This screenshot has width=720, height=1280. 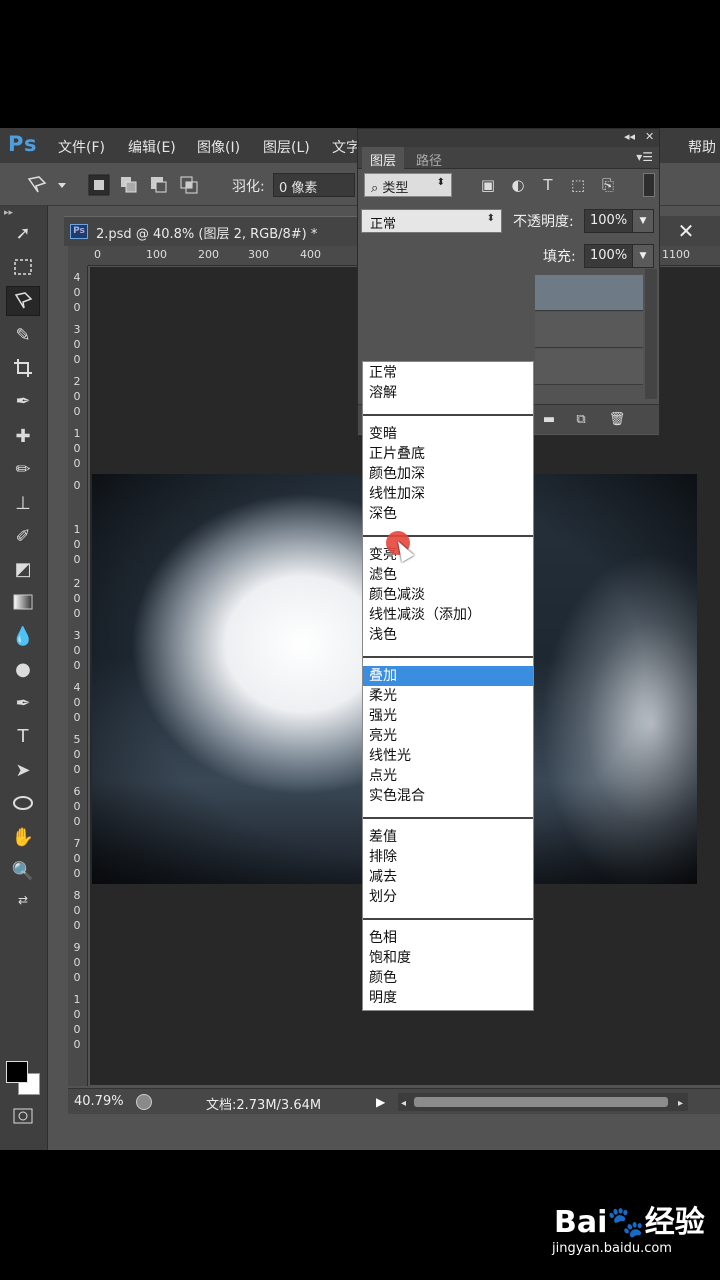 What do you see at coordinates (448, 877) in the screenshot?
I see `blend-option-subtract: 减去` at bounding box center [448, 877].